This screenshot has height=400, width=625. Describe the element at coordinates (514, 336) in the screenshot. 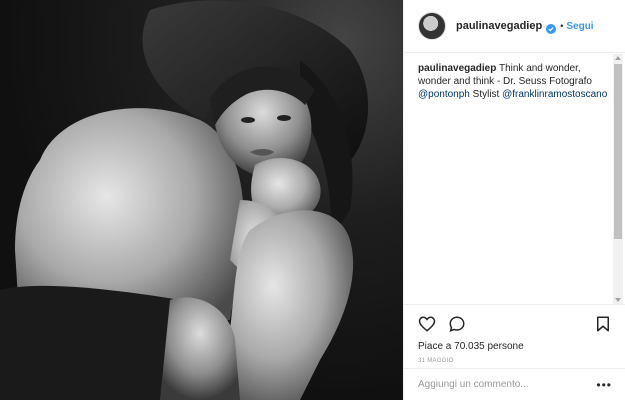

I see `post-actions: Piace a 70.035 persone 31 maggio` at that location.